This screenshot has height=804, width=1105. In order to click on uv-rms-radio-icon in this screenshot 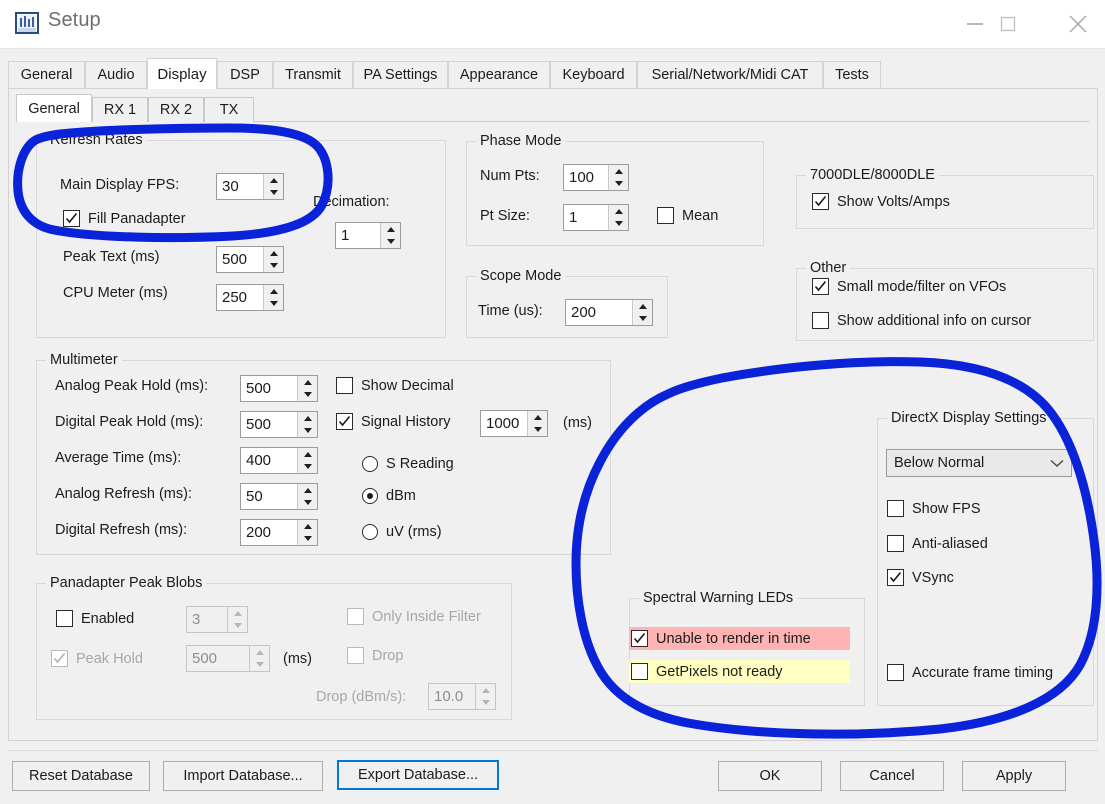, I will do `click(370, 532)`.